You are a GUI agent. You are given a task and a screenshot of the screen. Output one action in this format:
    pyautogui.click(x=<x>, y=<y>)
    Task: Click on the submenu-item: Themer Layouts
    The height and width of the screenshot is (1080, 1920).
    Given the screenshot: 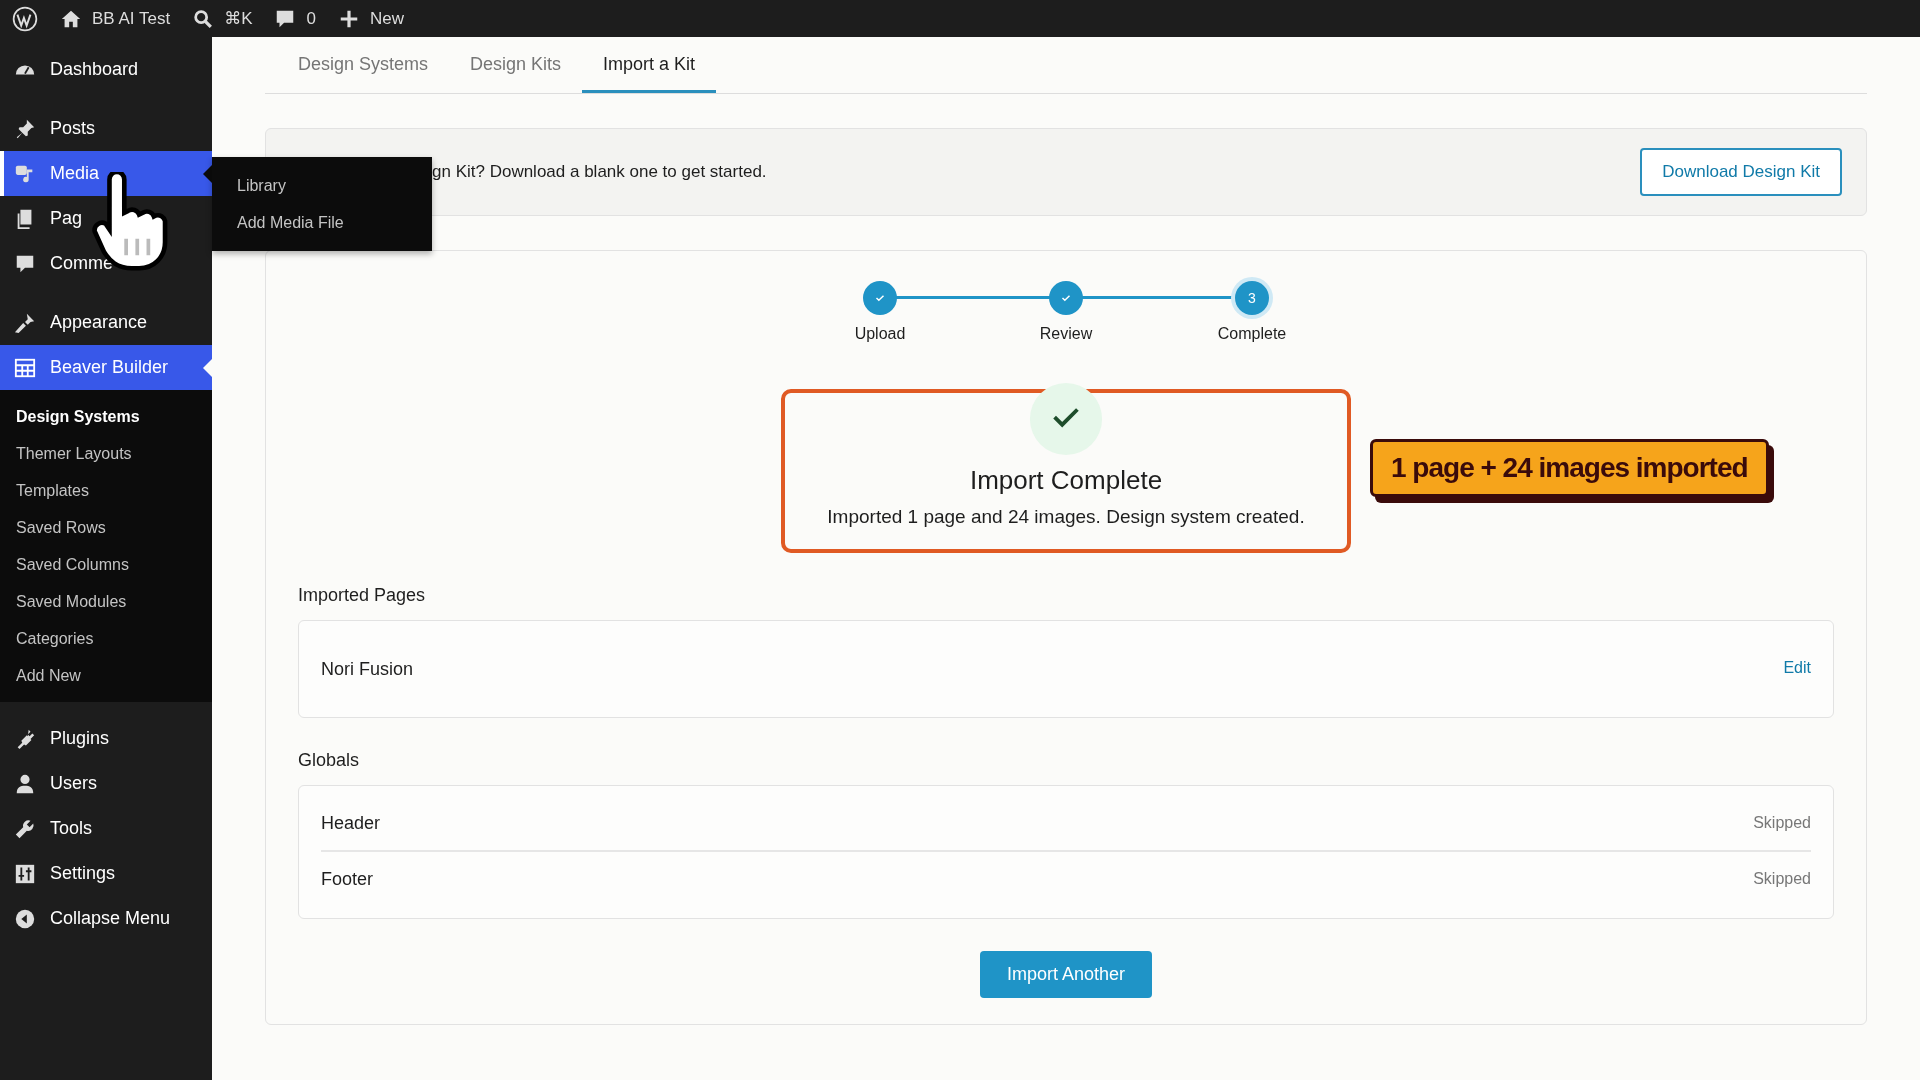 What is the action you would take?
    pyautogui.click(x=106, y=453)
    